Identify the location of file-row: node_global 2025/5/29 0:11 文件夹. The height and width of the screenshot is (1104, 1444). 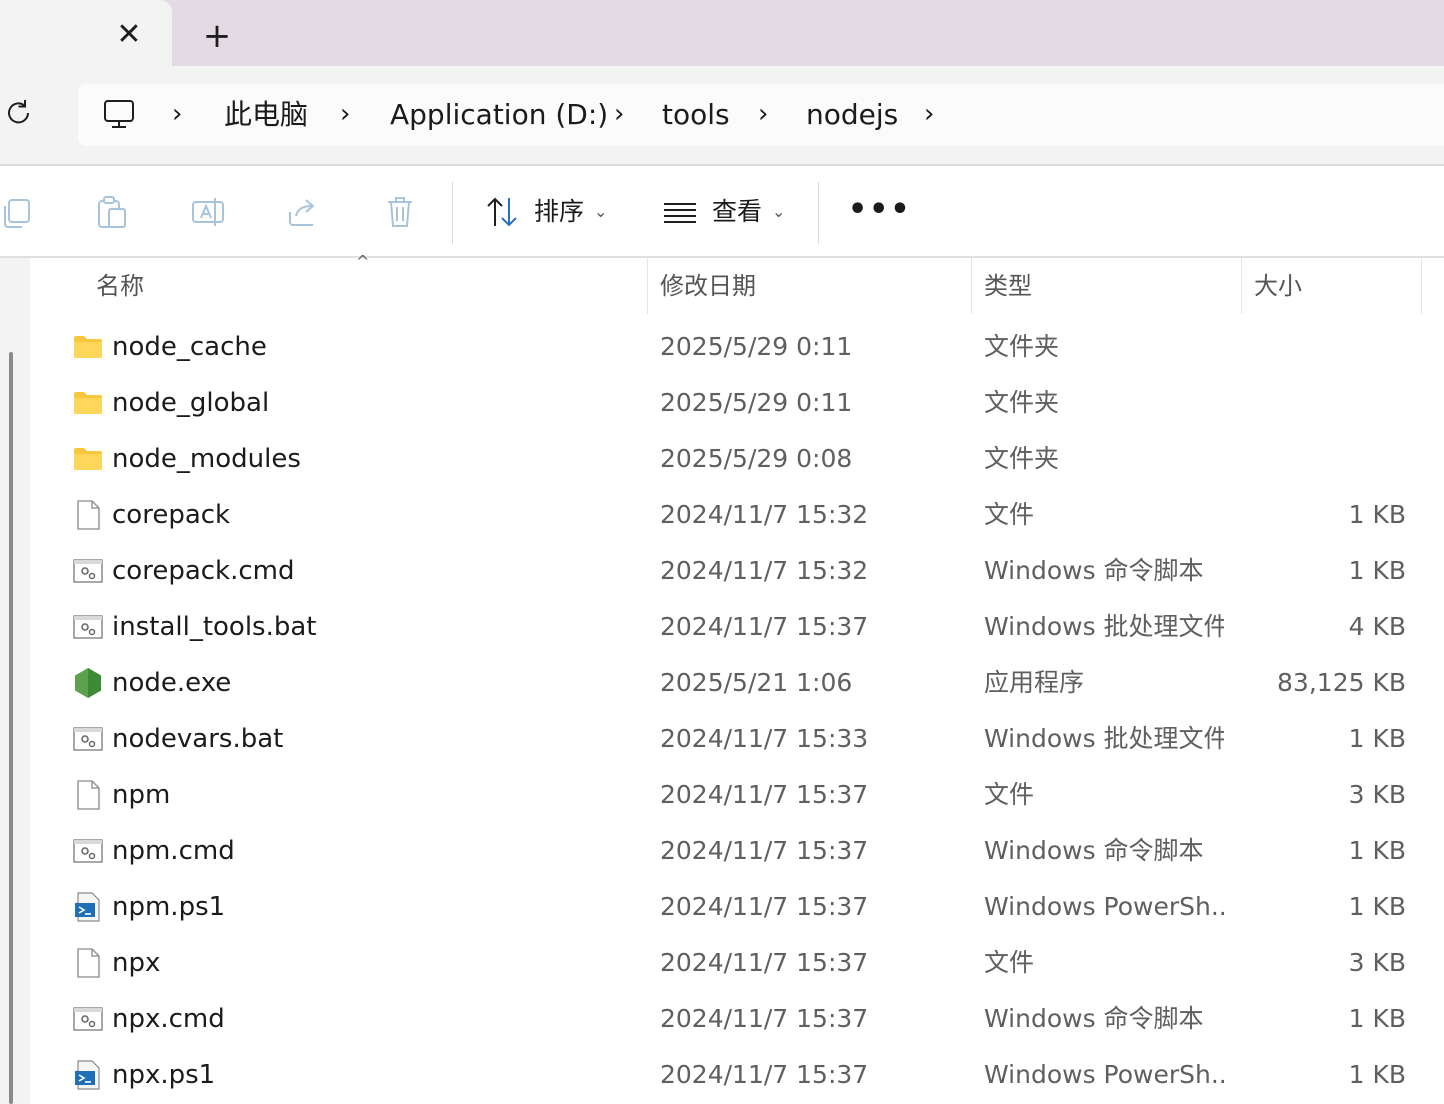
(737, 403).